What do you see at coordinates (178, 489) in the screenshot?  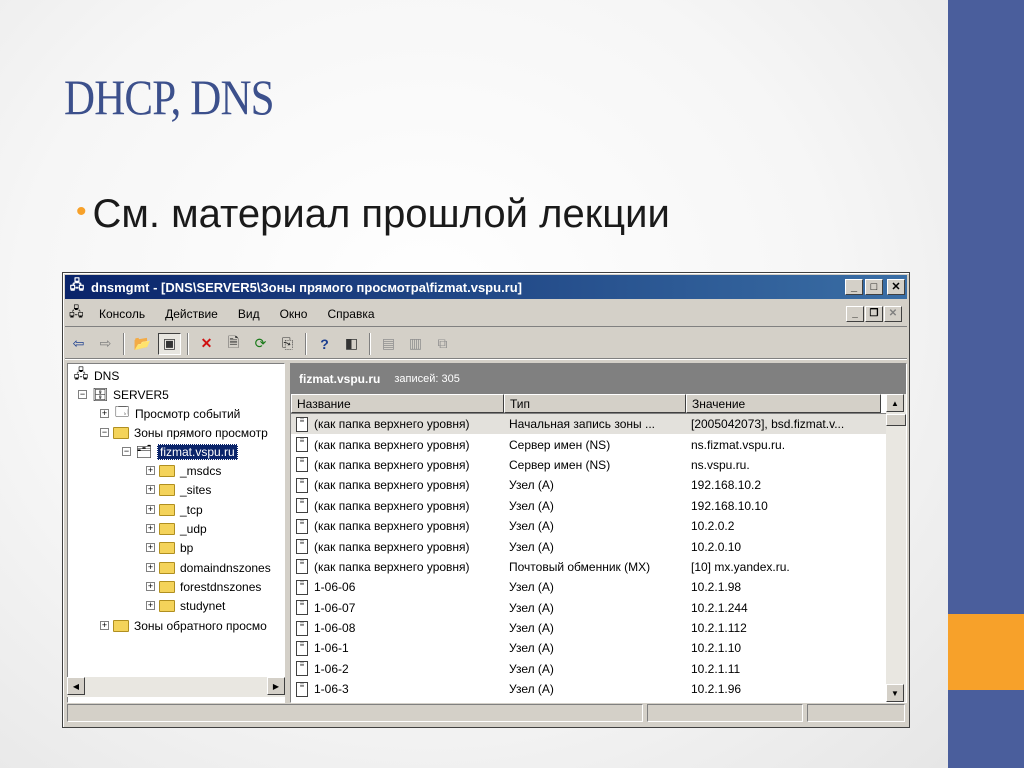 I see `tree-node-sites: + _sites` at bounding box center [178, 489].